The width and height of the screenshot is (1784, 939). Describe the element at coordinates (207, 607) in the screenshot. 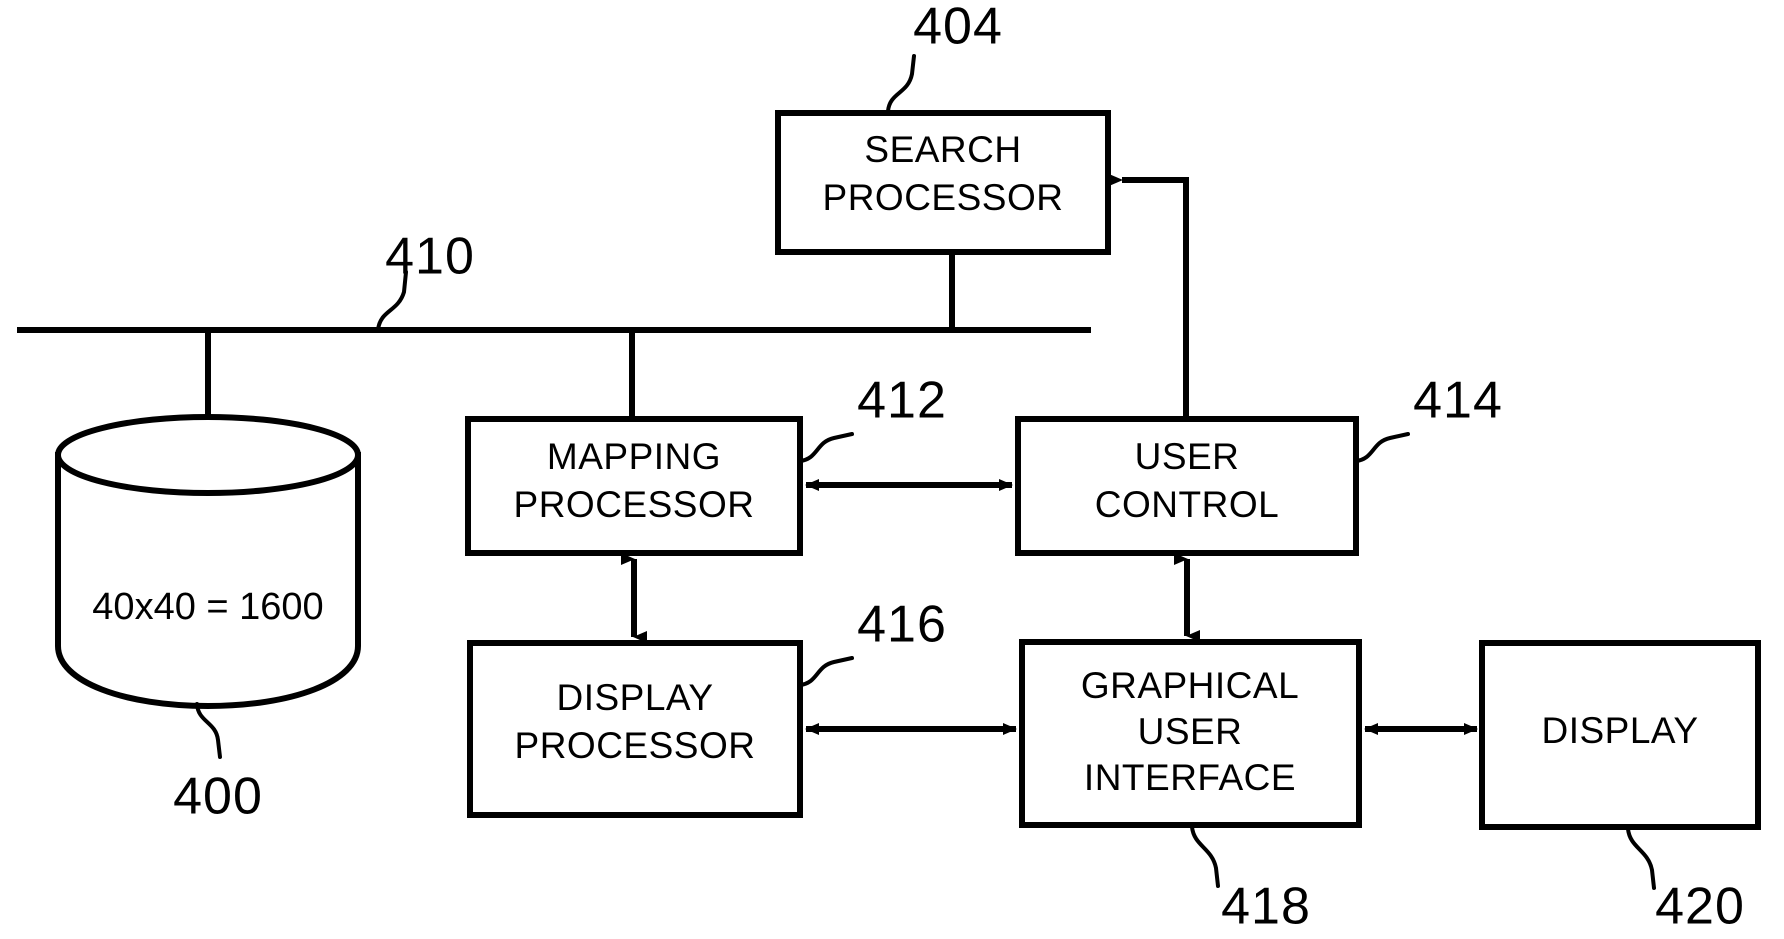

I see `db-label: 40x40 = 1600` at that location.